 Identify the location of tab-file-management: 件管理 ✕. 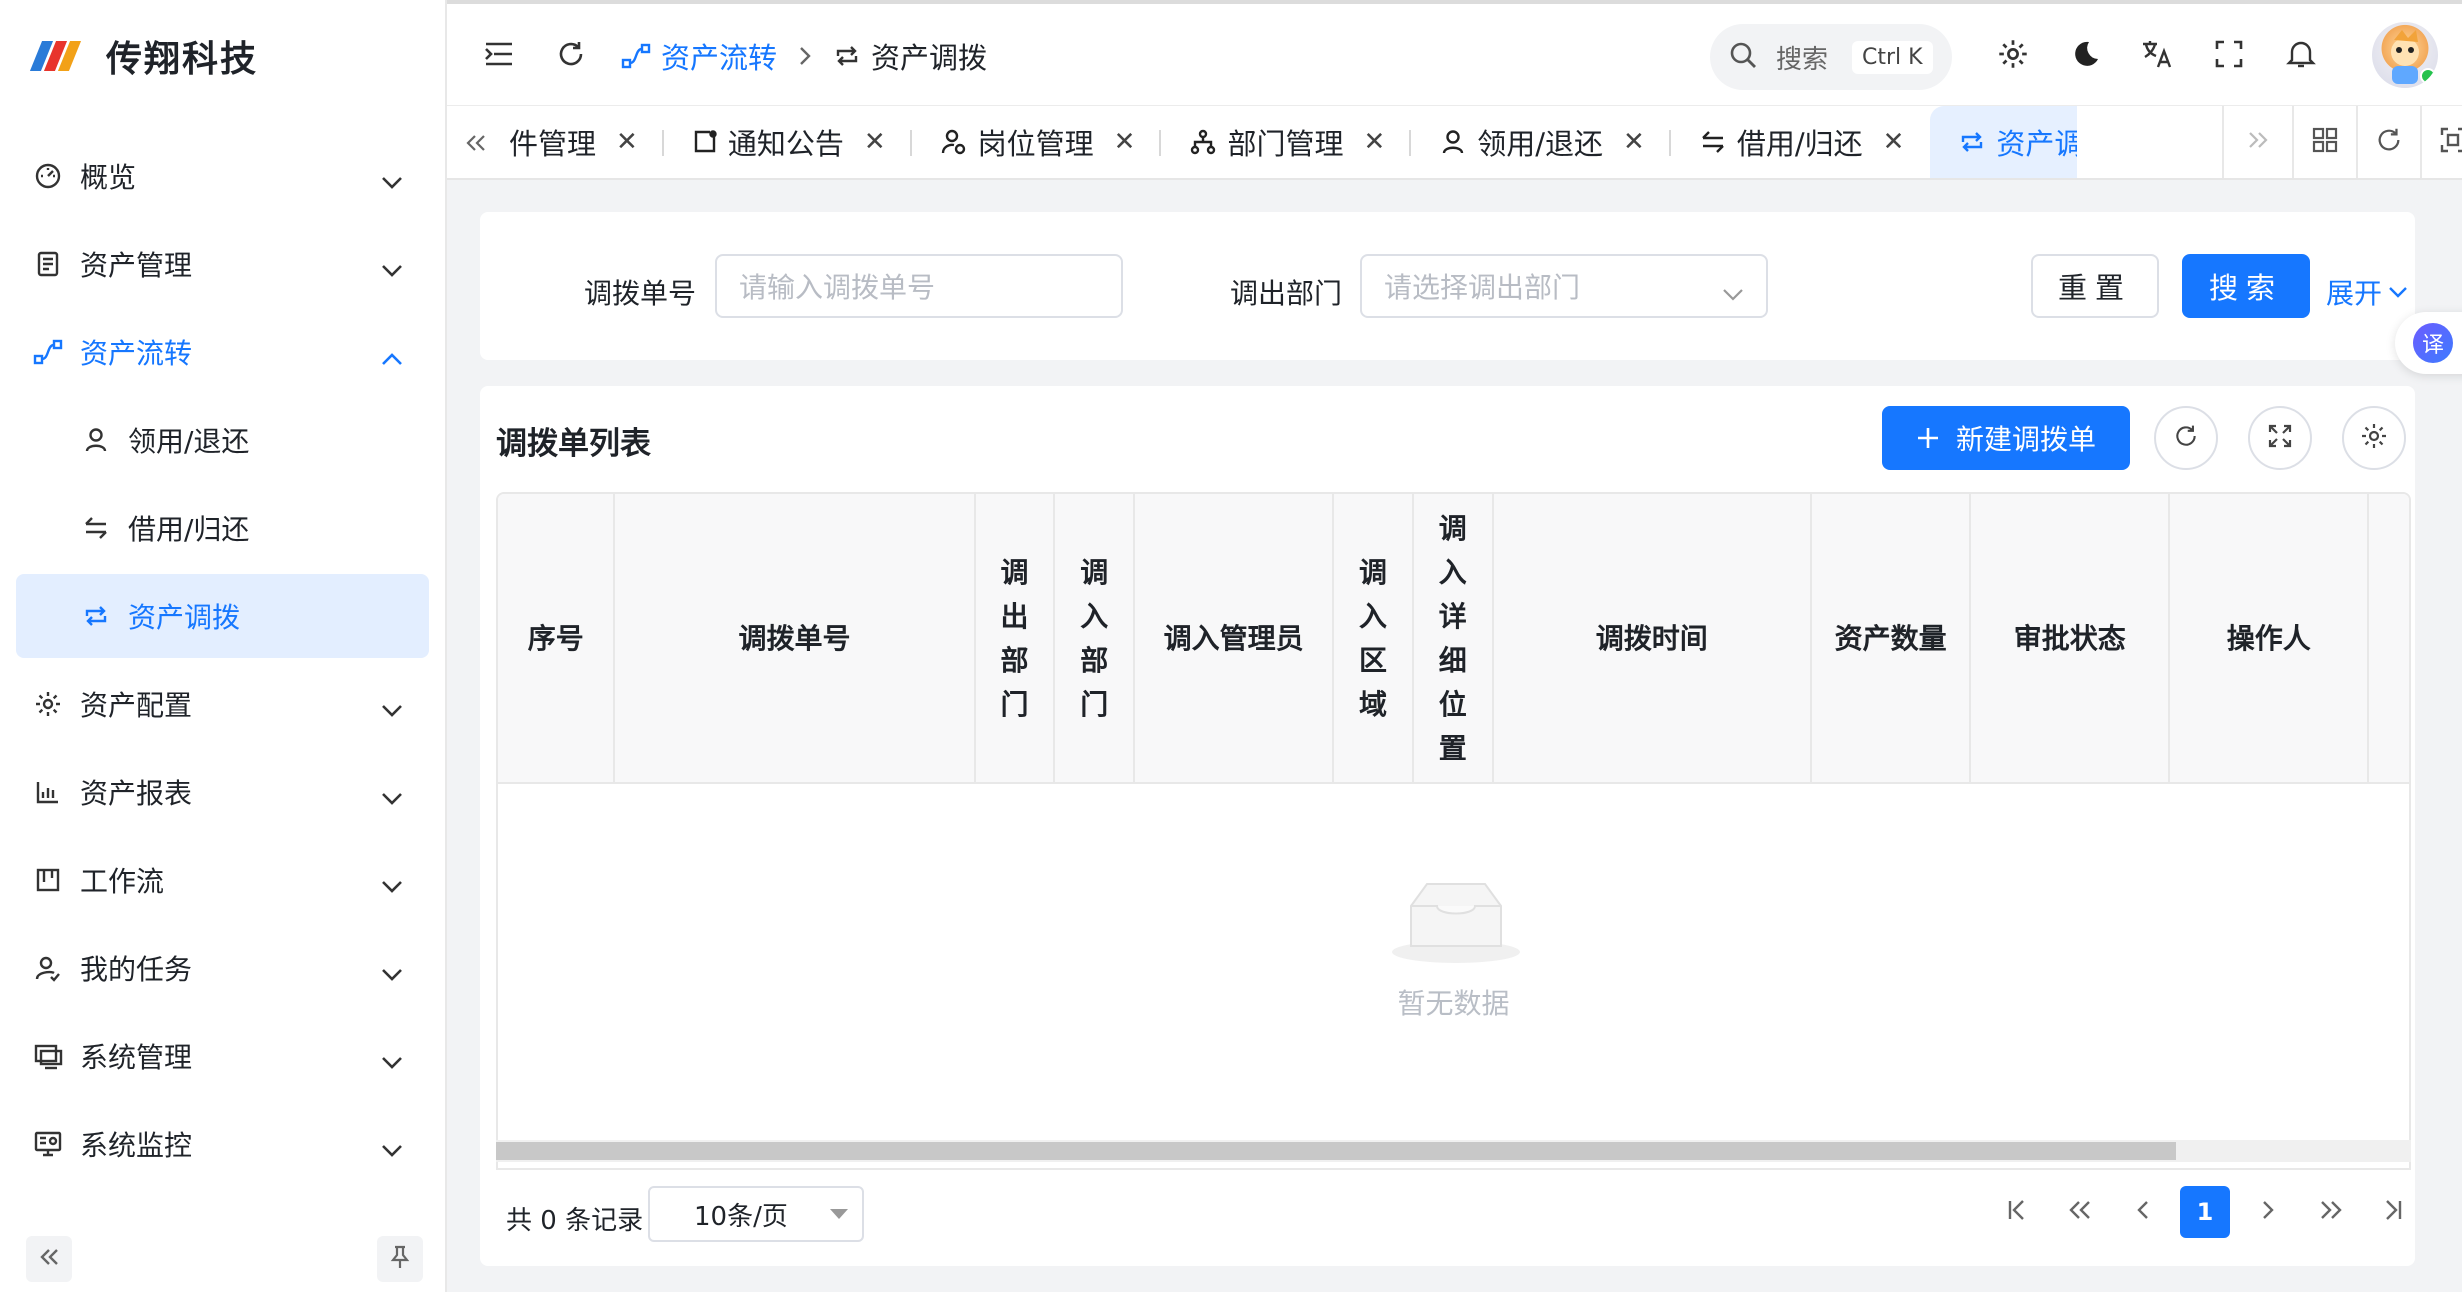
(584, 142).